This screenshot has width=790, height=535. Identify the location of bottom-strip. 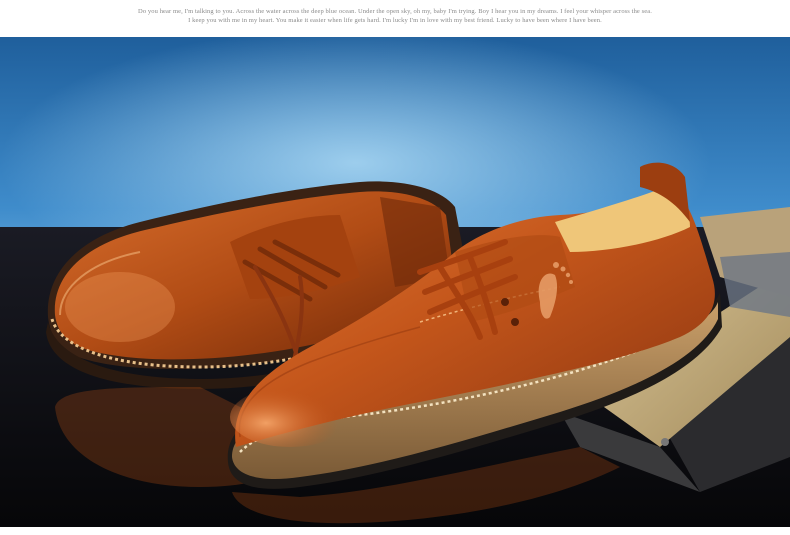
(395, 531).